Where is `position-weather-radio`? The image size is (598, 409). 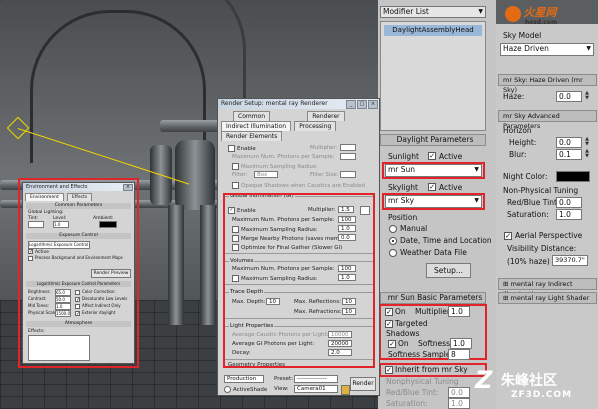
position-weather-radio is located at coordinates (393, 253).